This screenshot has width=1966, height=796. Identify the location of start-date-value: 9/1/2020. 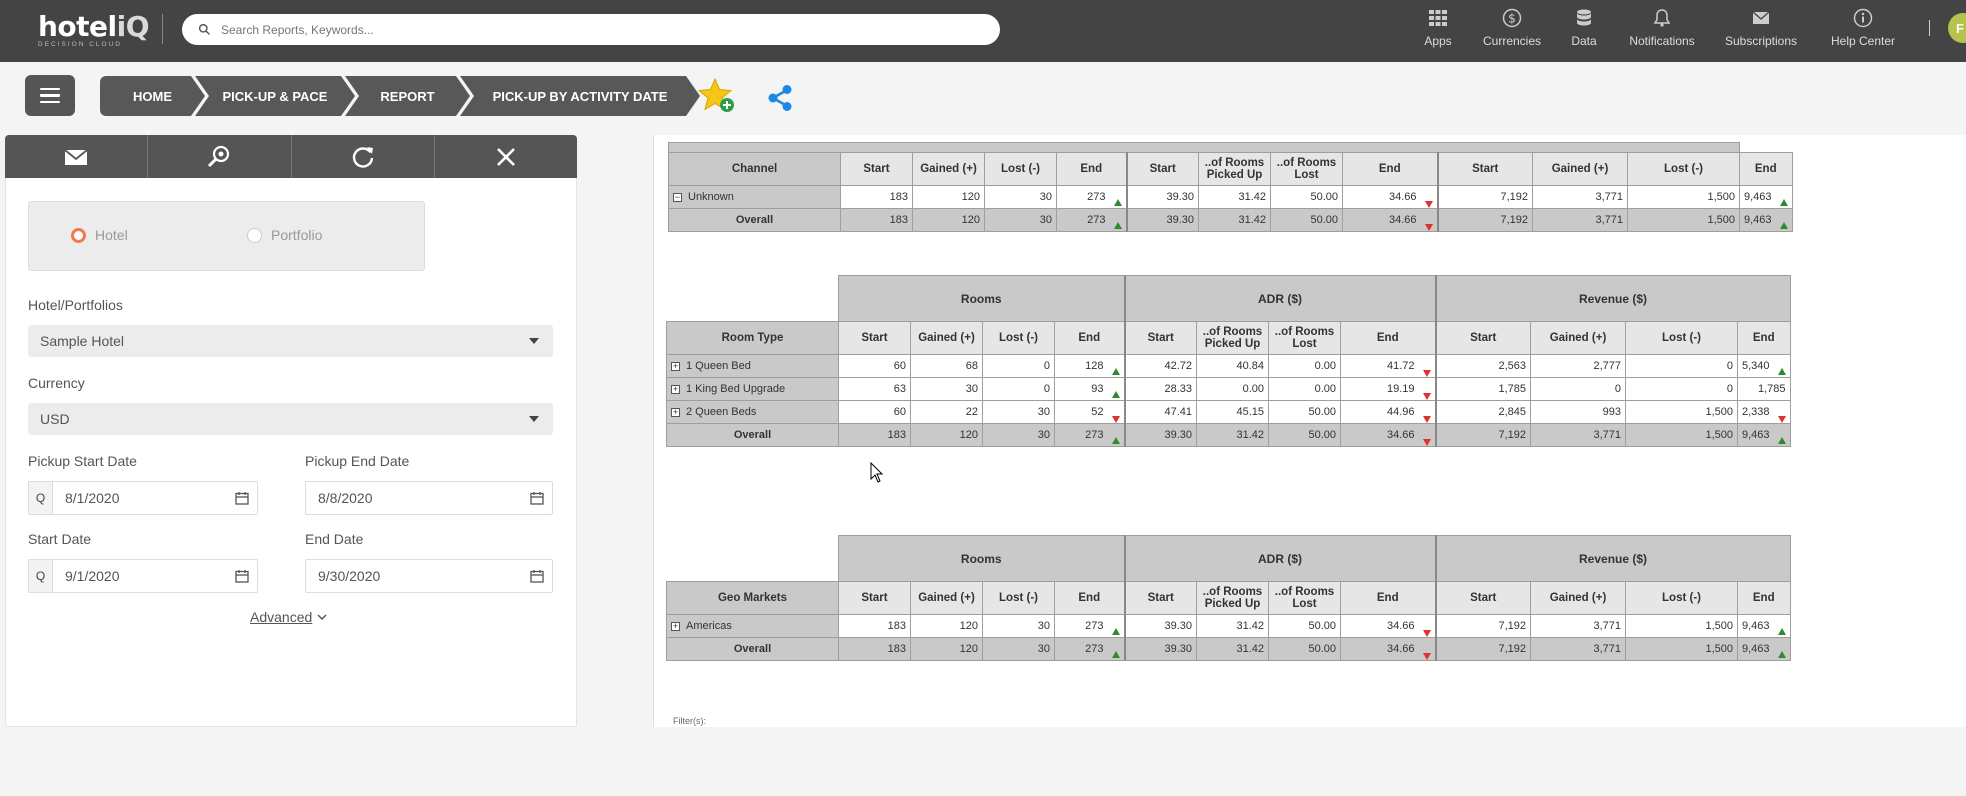
(140, 576).